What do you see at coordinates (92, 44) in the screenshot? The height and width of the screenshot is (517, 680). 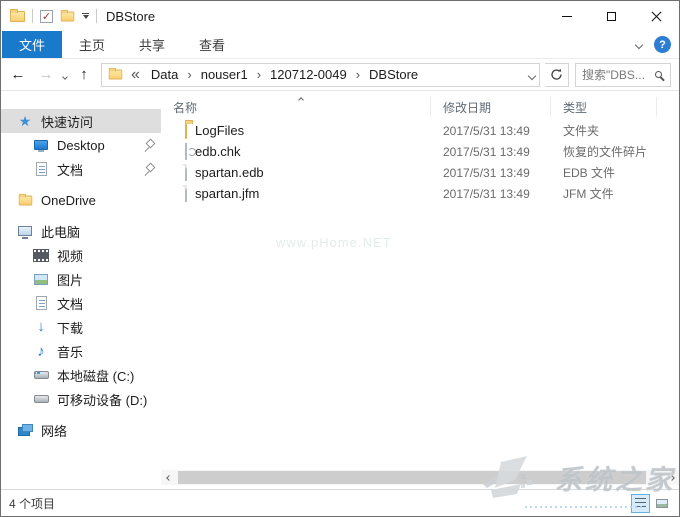 I see `tab-home: 主页` at bounding box center [92, 44].